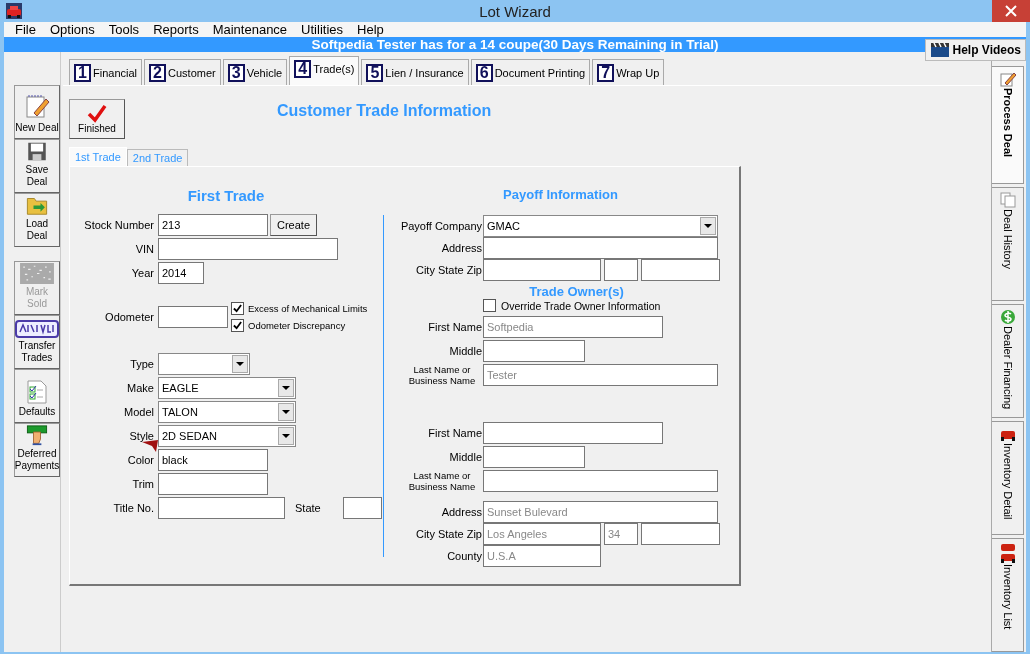 Image resolution: width=1030 pixels, height=654 pixels. What do you see at coordinates (37, 450) in the screenshot?
I see `sidebar-button: Deferred Payments` at bounding box center [37, 450].